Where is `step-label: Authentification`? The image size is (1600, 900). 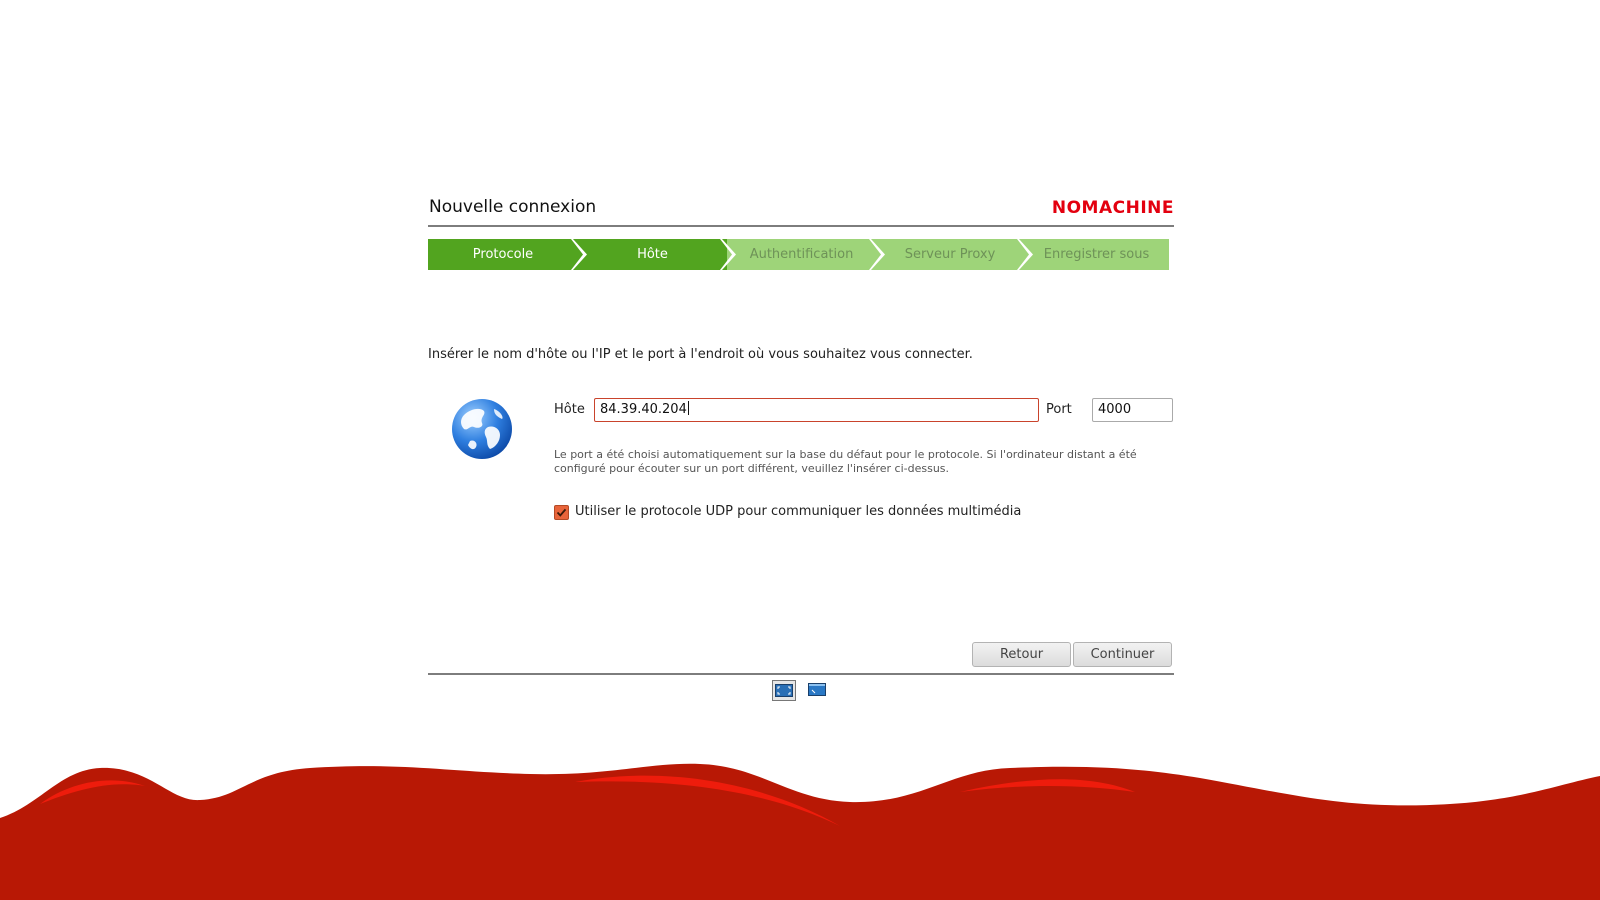 step-label: Authentification is located at coordinates (801, 254).